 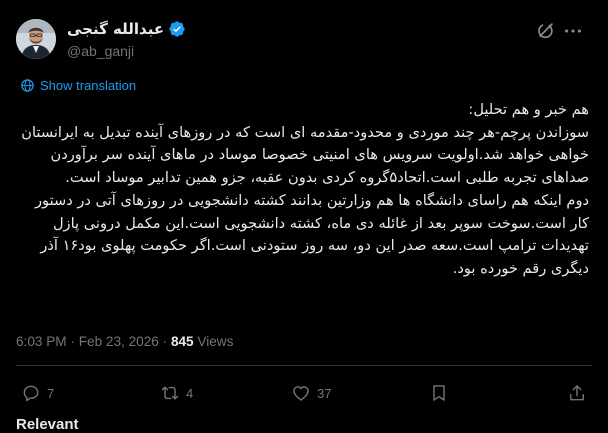 I want to click on repost-count: 4, so click(x=190, y=393).